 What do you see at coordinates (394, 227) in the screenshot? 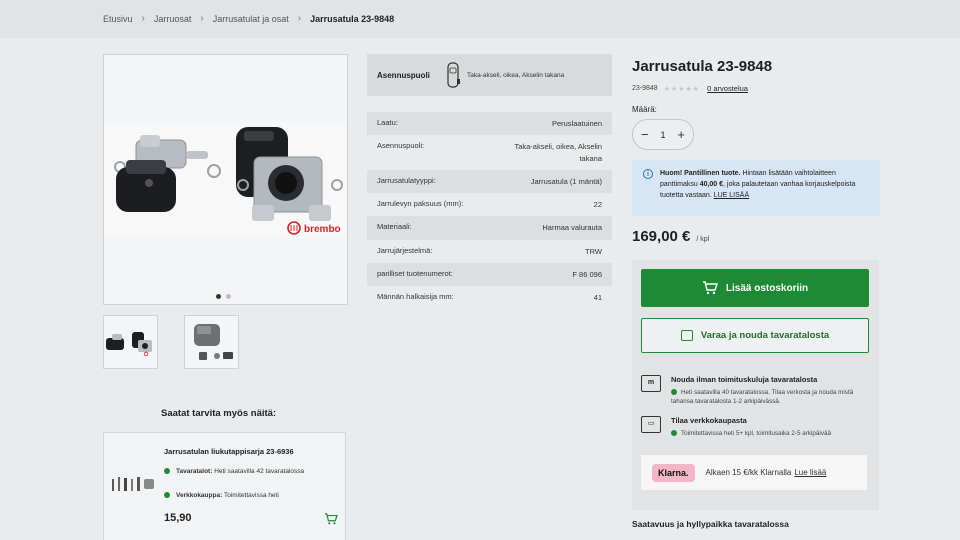
I see `spec-key: Materiaali:` at bounding box center [394, 227].